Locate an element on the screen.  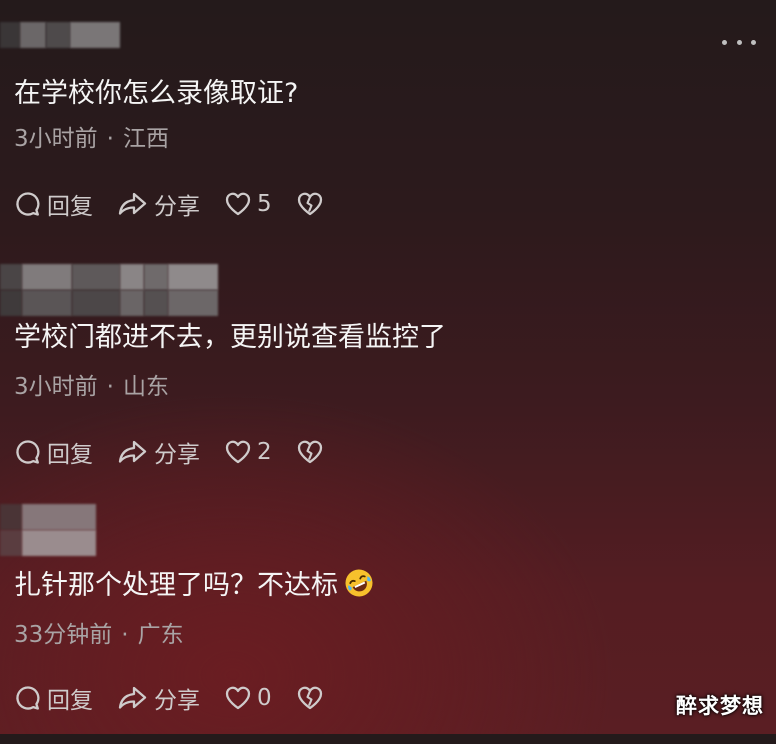
like-button: 0 is located at coordinates (248, 698).